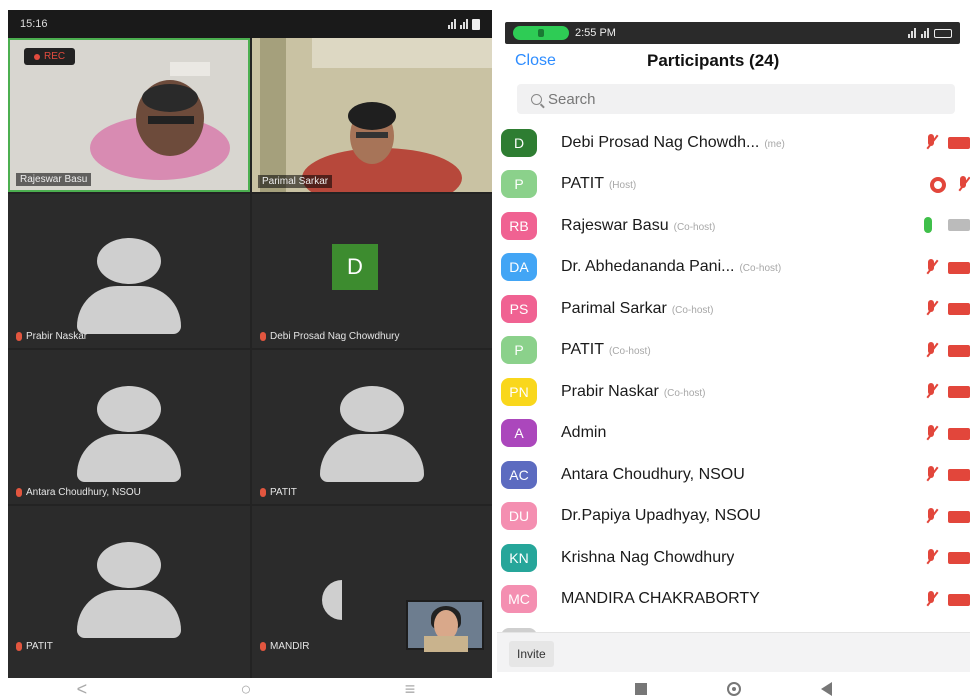  What do you see at coordinates (535, 61) in the screenshot?
I see `close-button: Close` at bounding box center [535, 61].